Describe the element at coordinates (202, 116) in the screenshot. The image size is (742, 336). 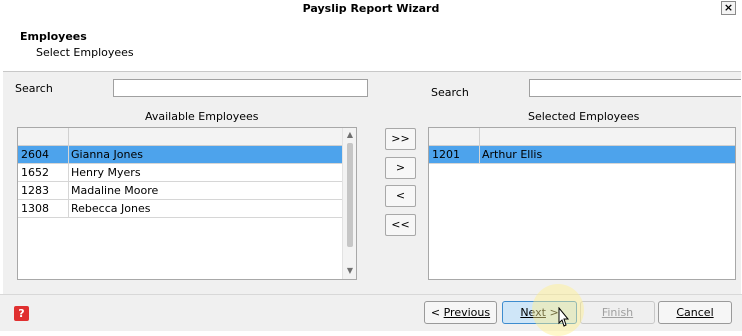
I see `available-employees-title: Available Employees` at that location.